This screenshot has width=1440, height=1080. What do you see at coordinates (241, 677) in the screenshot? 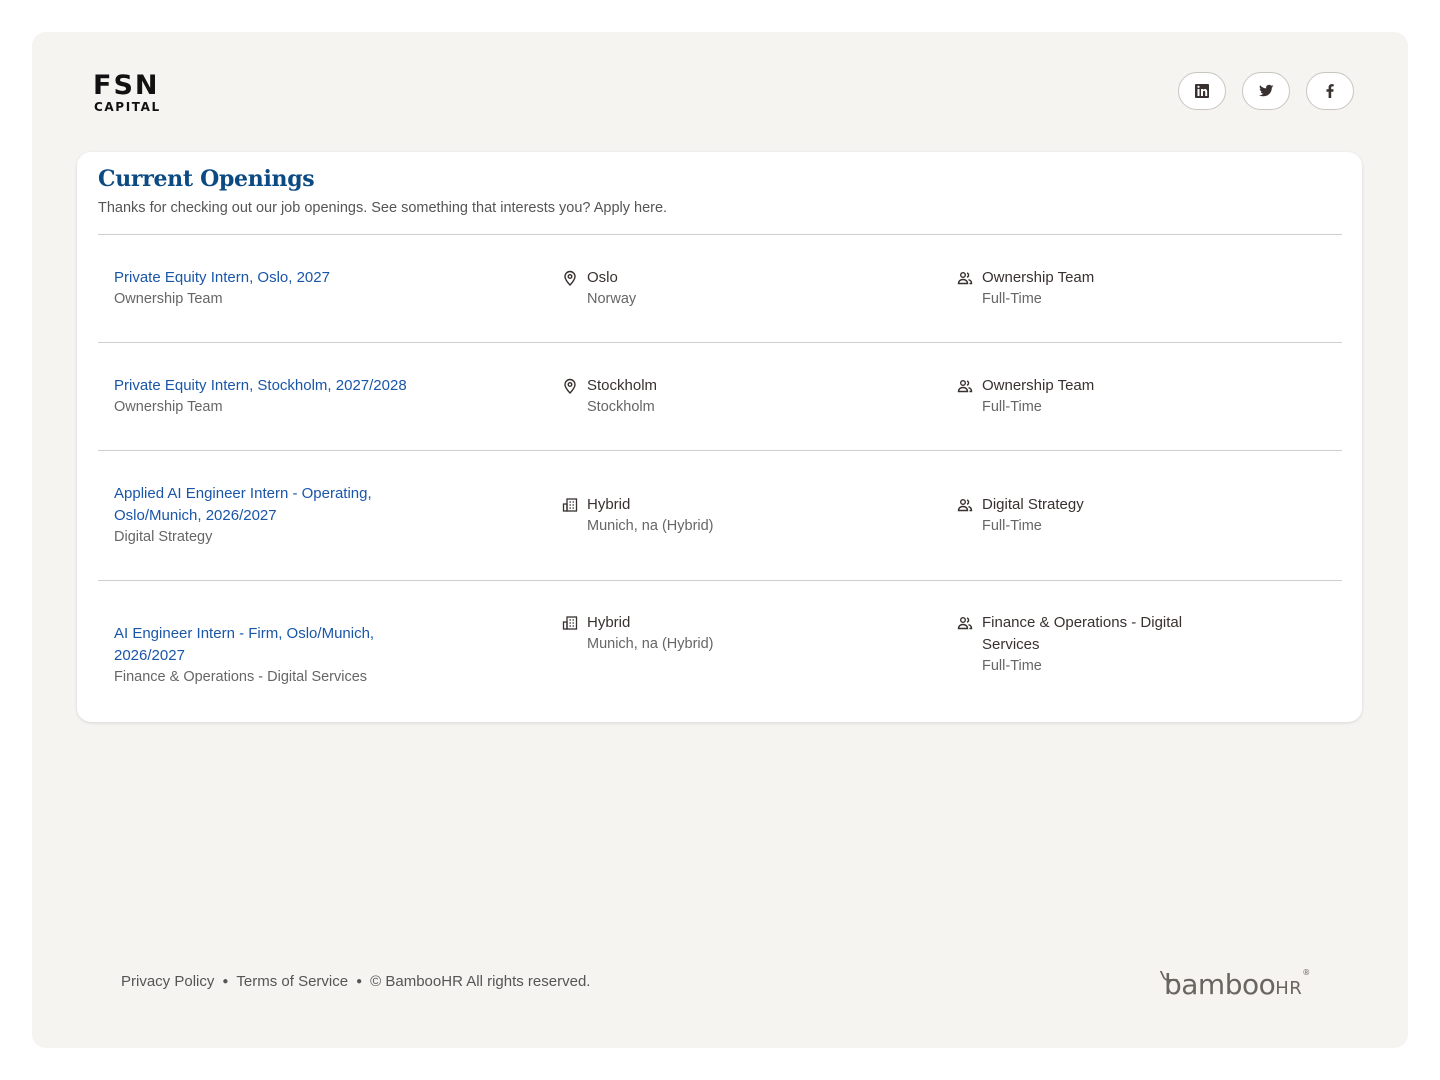
I see `job-department: Finance & Operations - Digital Services` at bounding box center [241, 677].